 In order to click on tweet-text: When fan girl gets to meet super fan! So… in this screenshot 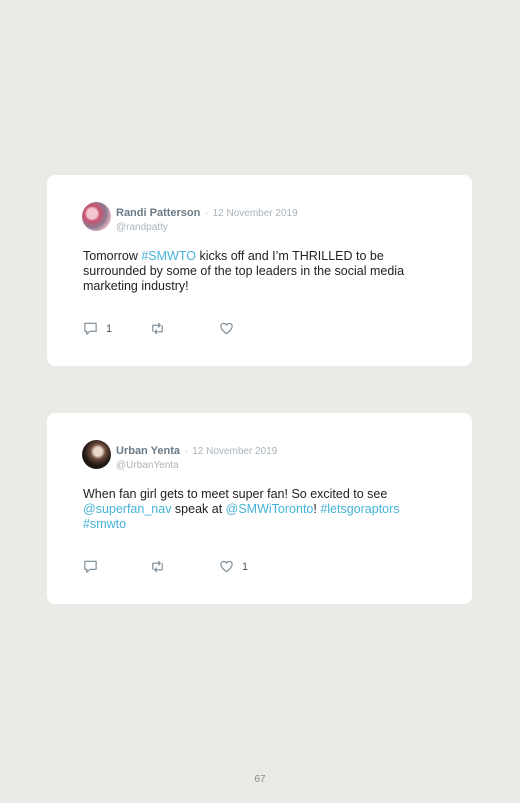, I will do `click(263, 509)`.